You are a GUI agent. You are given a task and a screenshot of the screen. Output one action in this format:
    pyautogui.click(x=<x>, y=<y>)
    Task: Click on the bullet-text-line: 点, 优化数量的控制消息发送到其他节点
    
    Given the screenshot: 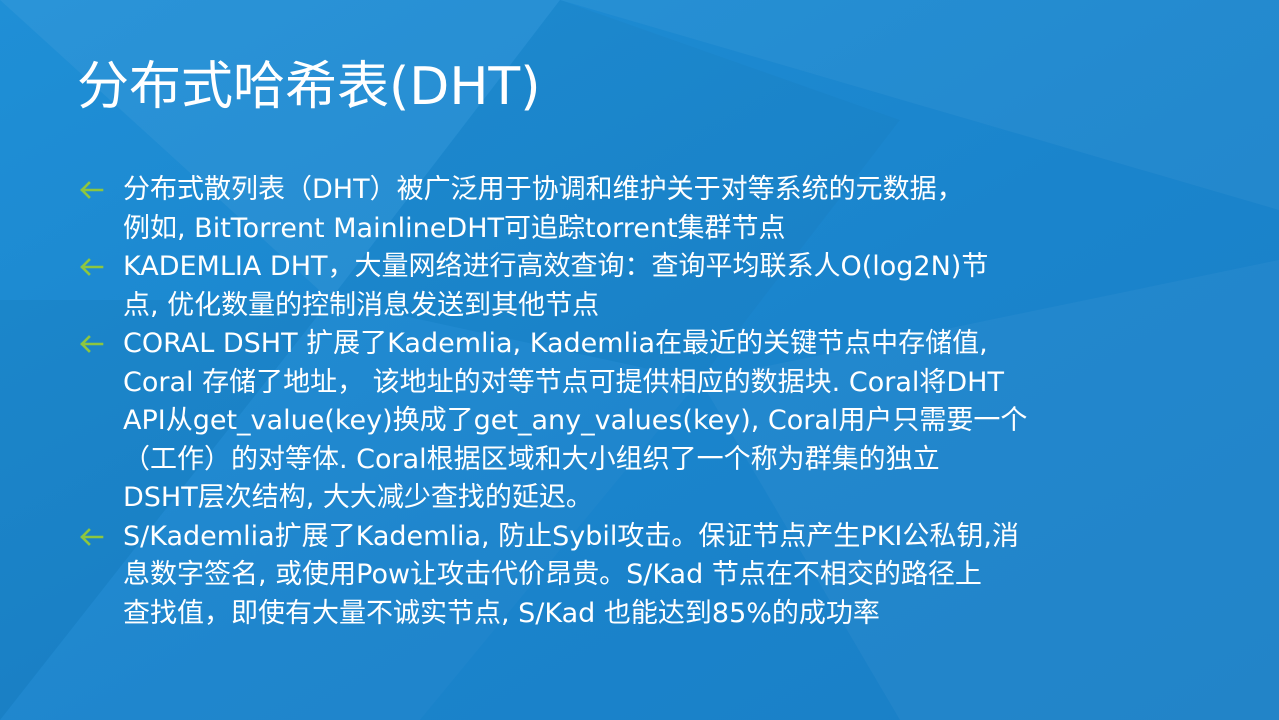 What is the action you would take?
    pyautogui.click(x=361, y=305)
    